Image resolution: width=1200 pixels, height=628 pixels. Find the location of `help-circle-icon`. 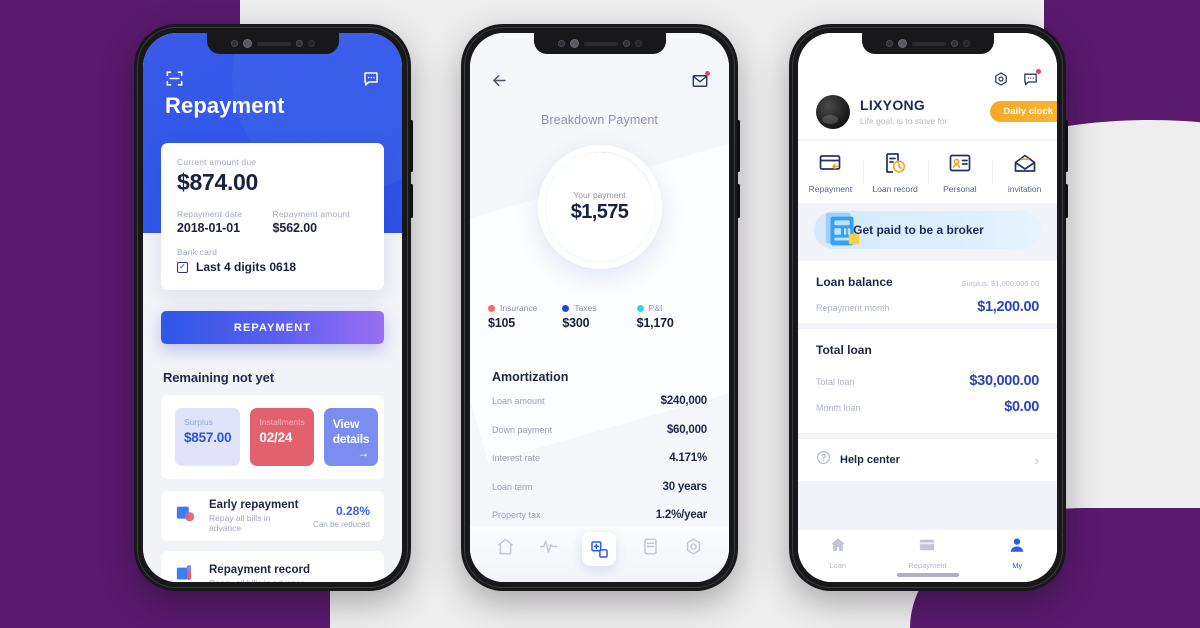

help-circle-icon is located at coordinates (823, 460).